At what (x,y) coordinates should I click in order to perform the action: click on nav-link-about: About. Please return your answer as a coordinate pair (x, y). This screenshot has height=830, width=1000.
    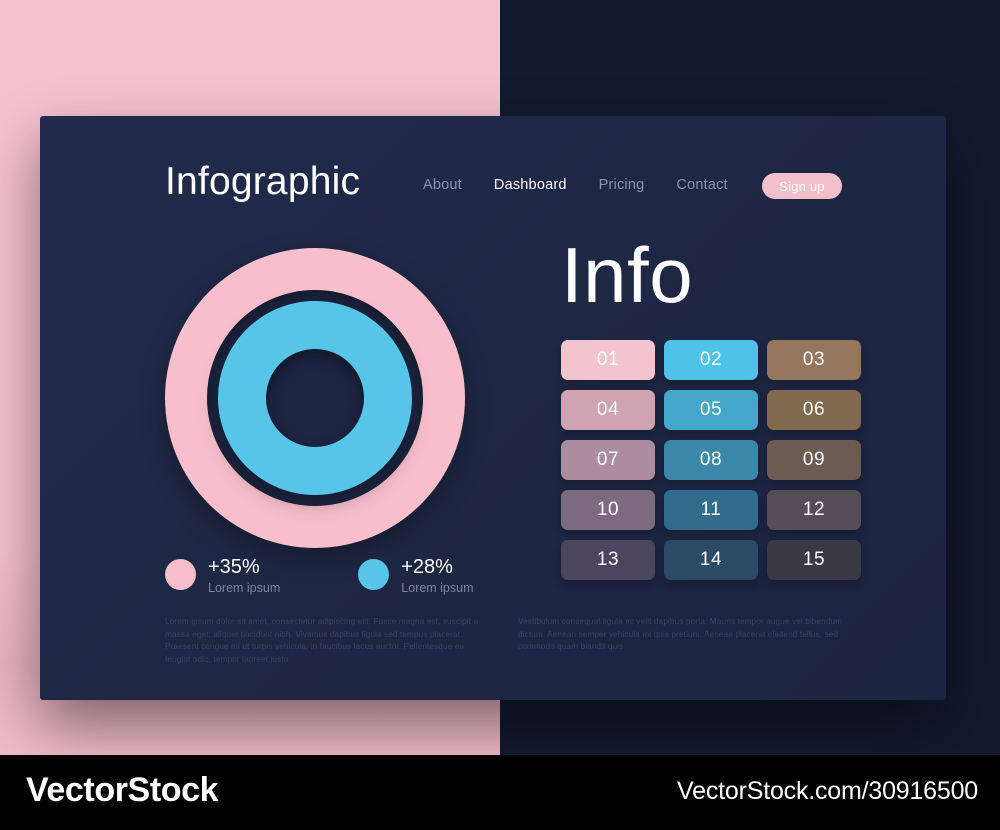
    Looking at the image, I should click on (442, 185).